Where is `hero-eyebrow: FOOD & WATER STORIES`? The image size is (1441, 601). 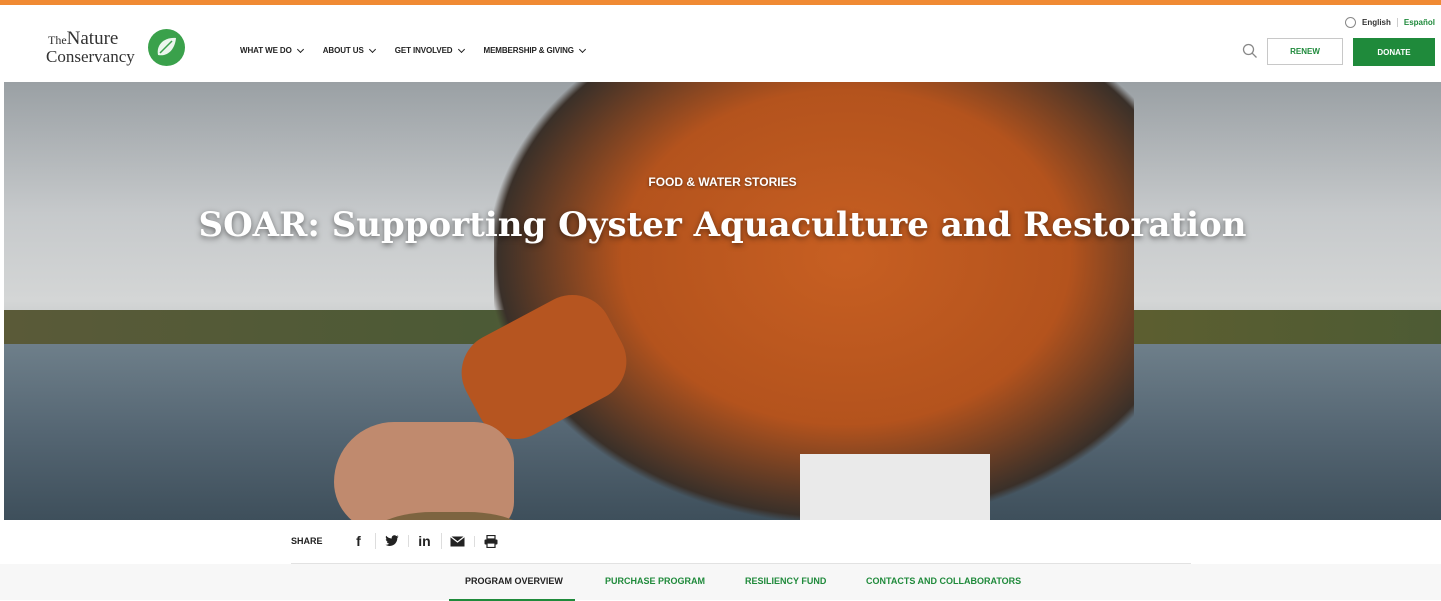
hero-eyebrow: FOOD & WATER STORIES is located at coordinates (722, 182).